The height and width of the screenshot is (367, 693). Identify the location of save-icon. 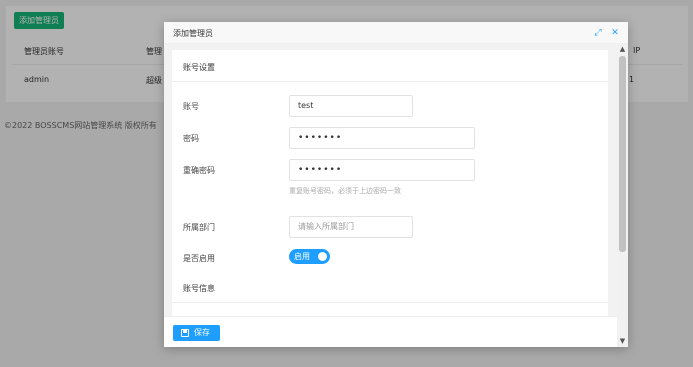
(185, 333).